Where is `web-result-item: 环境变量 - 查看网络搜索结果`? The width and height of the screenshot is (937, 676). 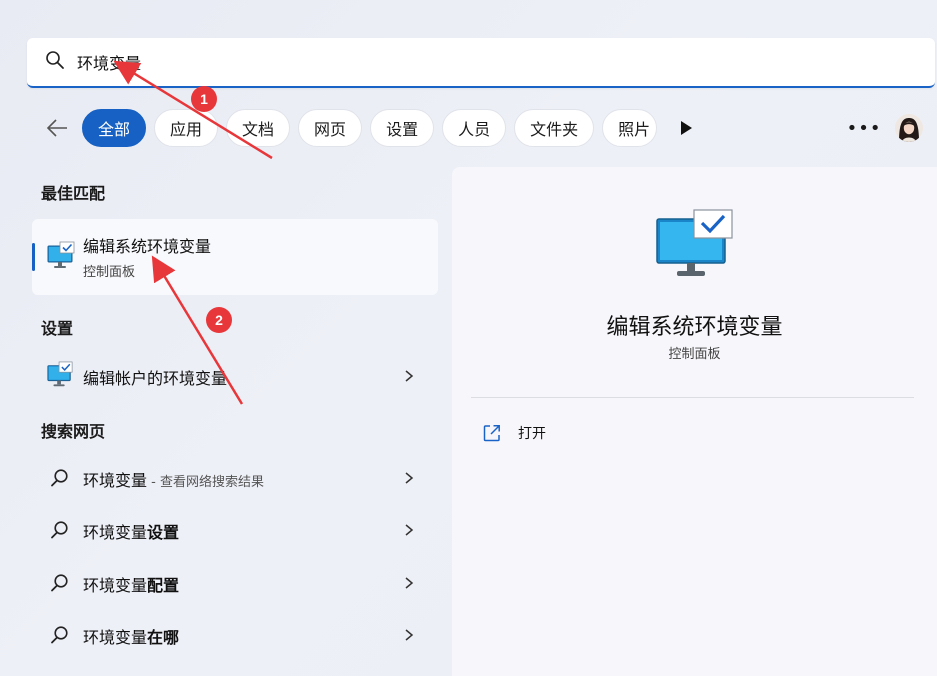 web-result-item: 环境变量 - 查看网络搜索结果 is located at coordinates (235, 478).